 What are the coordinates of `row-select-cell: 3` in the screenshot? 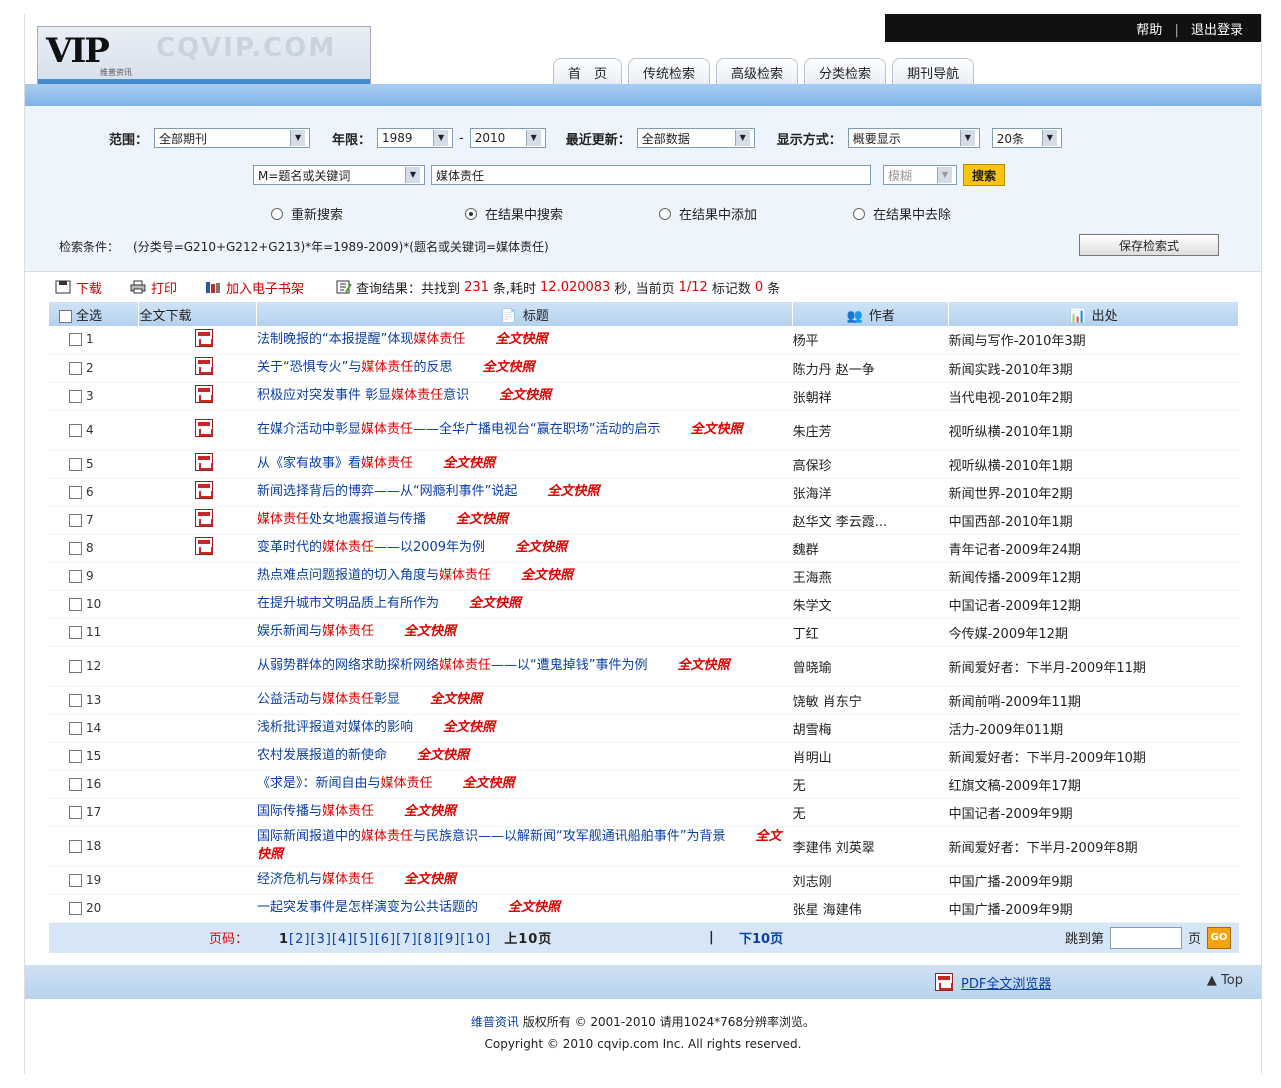 It's located at (94, 396).